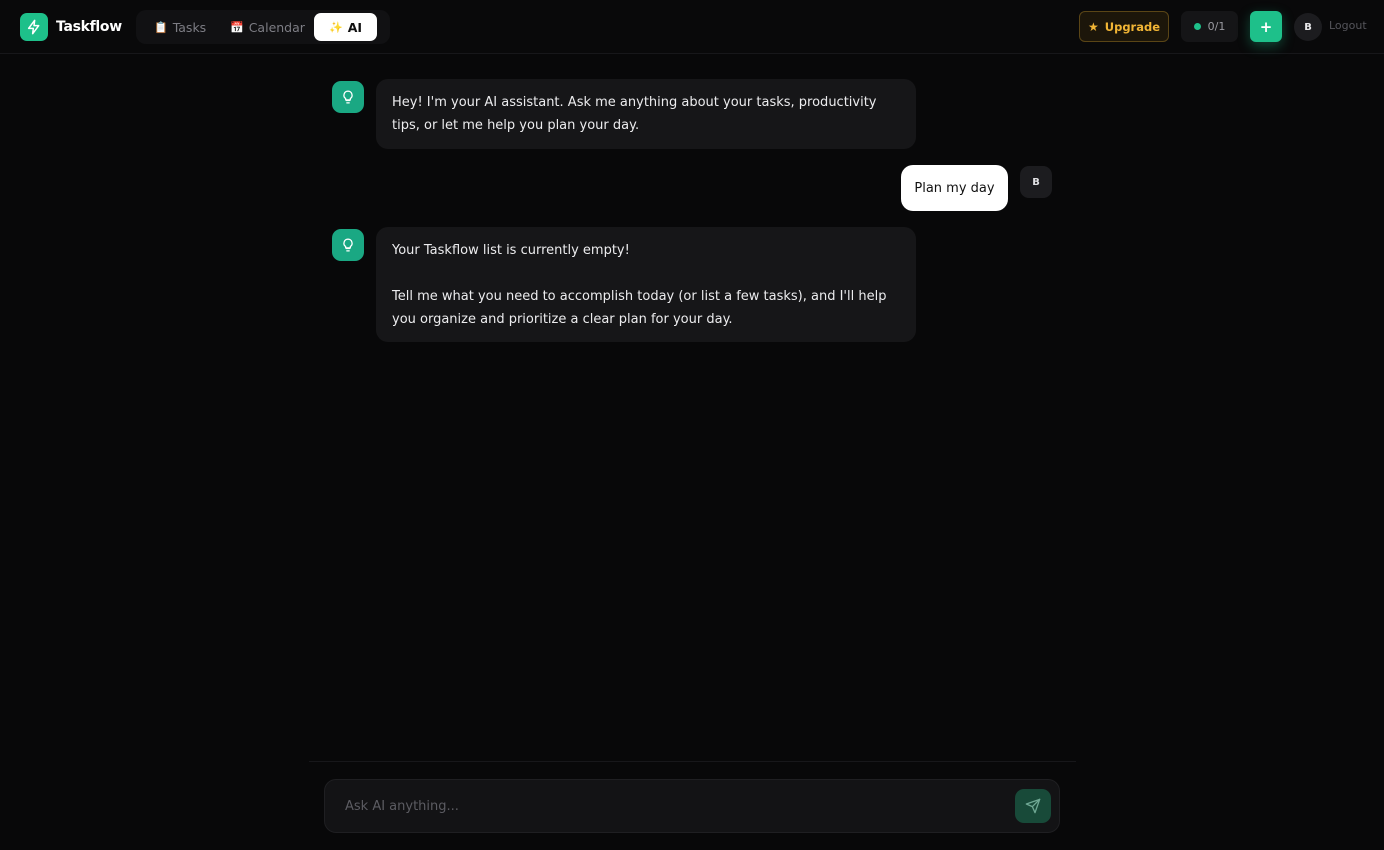 Image resolution: width=1384 pixels, height=850 pixels. Describe the element at coordinates (276, 27) in the screenshot. I see `tab-label: Calendar` at that location.